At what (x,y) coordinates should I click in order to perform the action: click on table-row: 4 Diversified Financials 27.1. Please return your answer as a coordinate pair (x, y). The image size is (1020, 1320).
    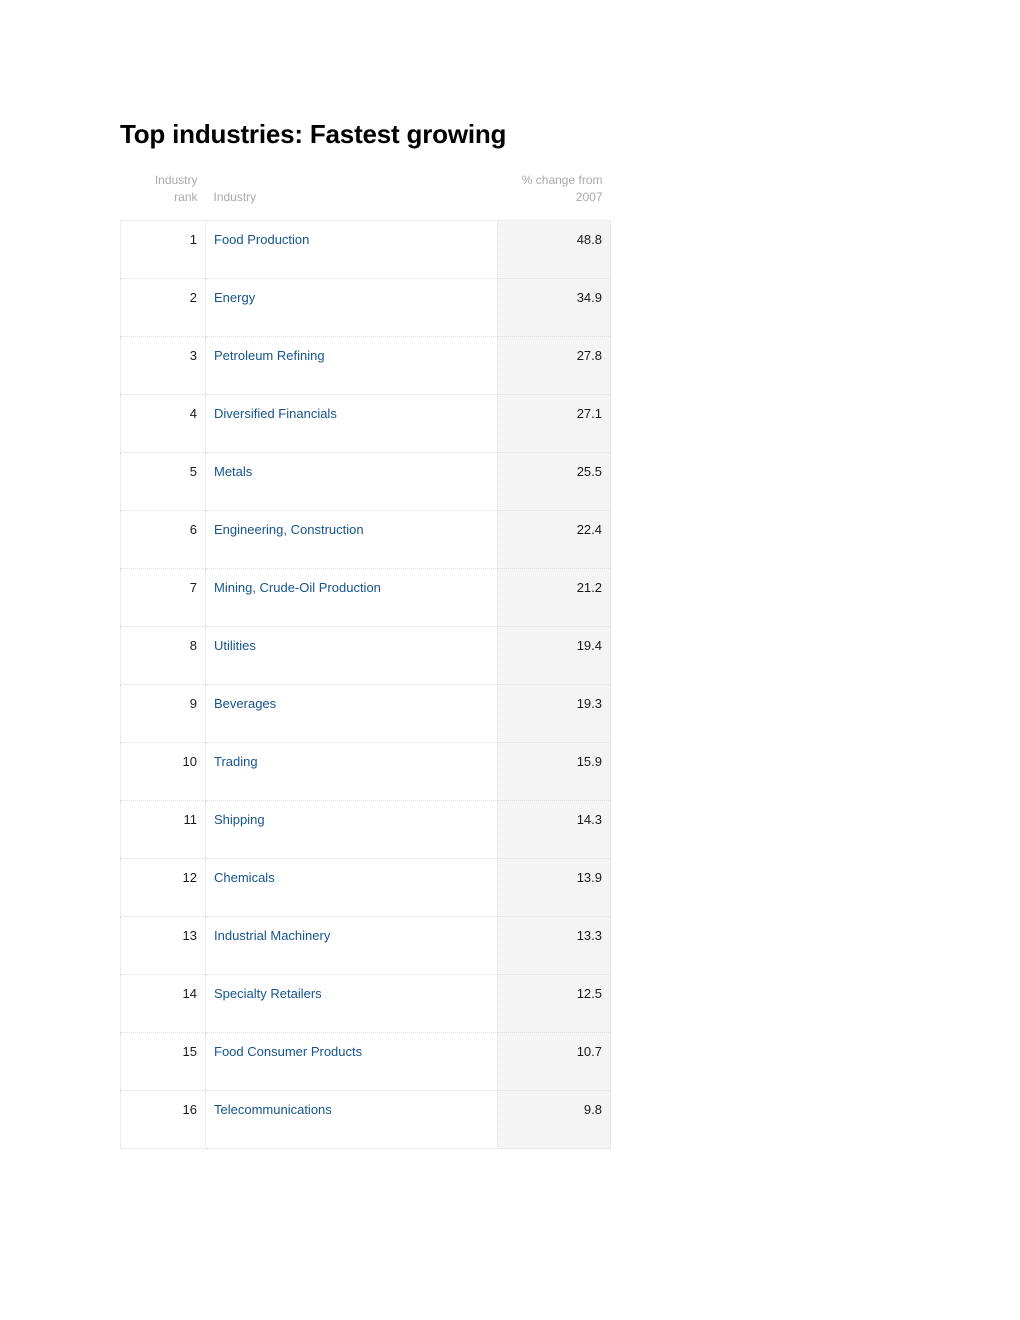
    Looking at the image, I should click on (365, 423).